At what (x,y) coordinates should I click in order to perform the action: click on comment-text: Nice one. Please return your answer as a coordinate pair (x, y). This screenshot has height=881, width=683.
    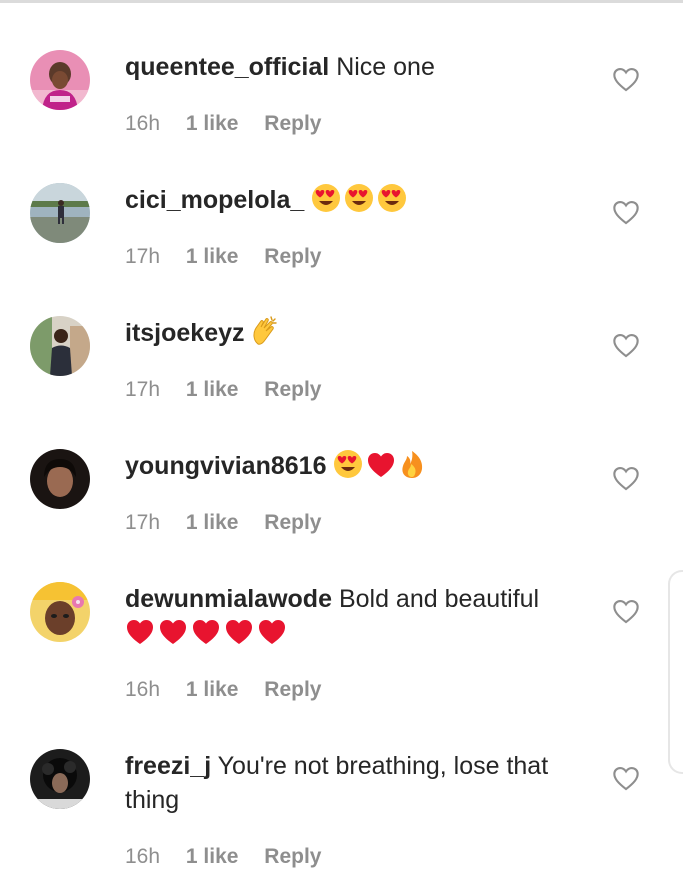
    Looking at the image, I should click on (385, 67).